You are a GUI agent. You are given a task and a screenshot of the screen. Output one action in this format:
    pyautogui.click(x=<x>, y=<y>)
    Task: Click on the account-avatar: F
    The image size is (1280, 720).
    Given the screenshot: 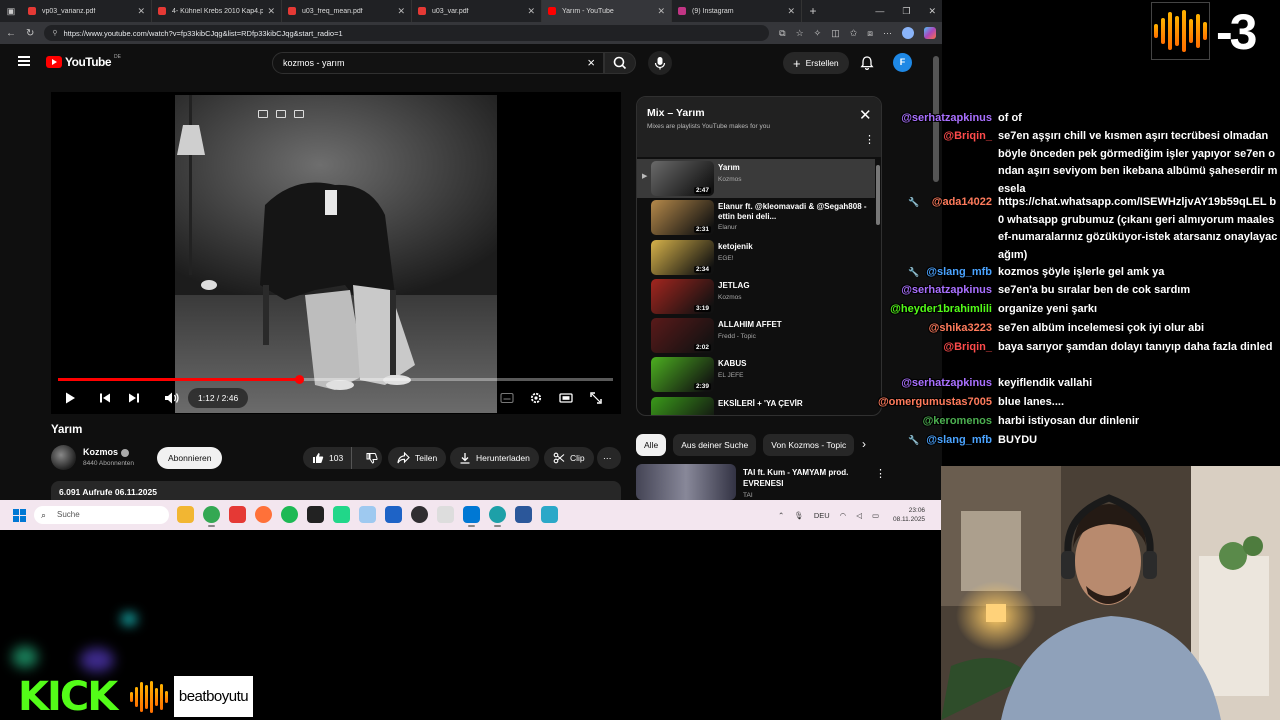 What is the action you would take?
    pyautogui.click(x=902, y=62)
    